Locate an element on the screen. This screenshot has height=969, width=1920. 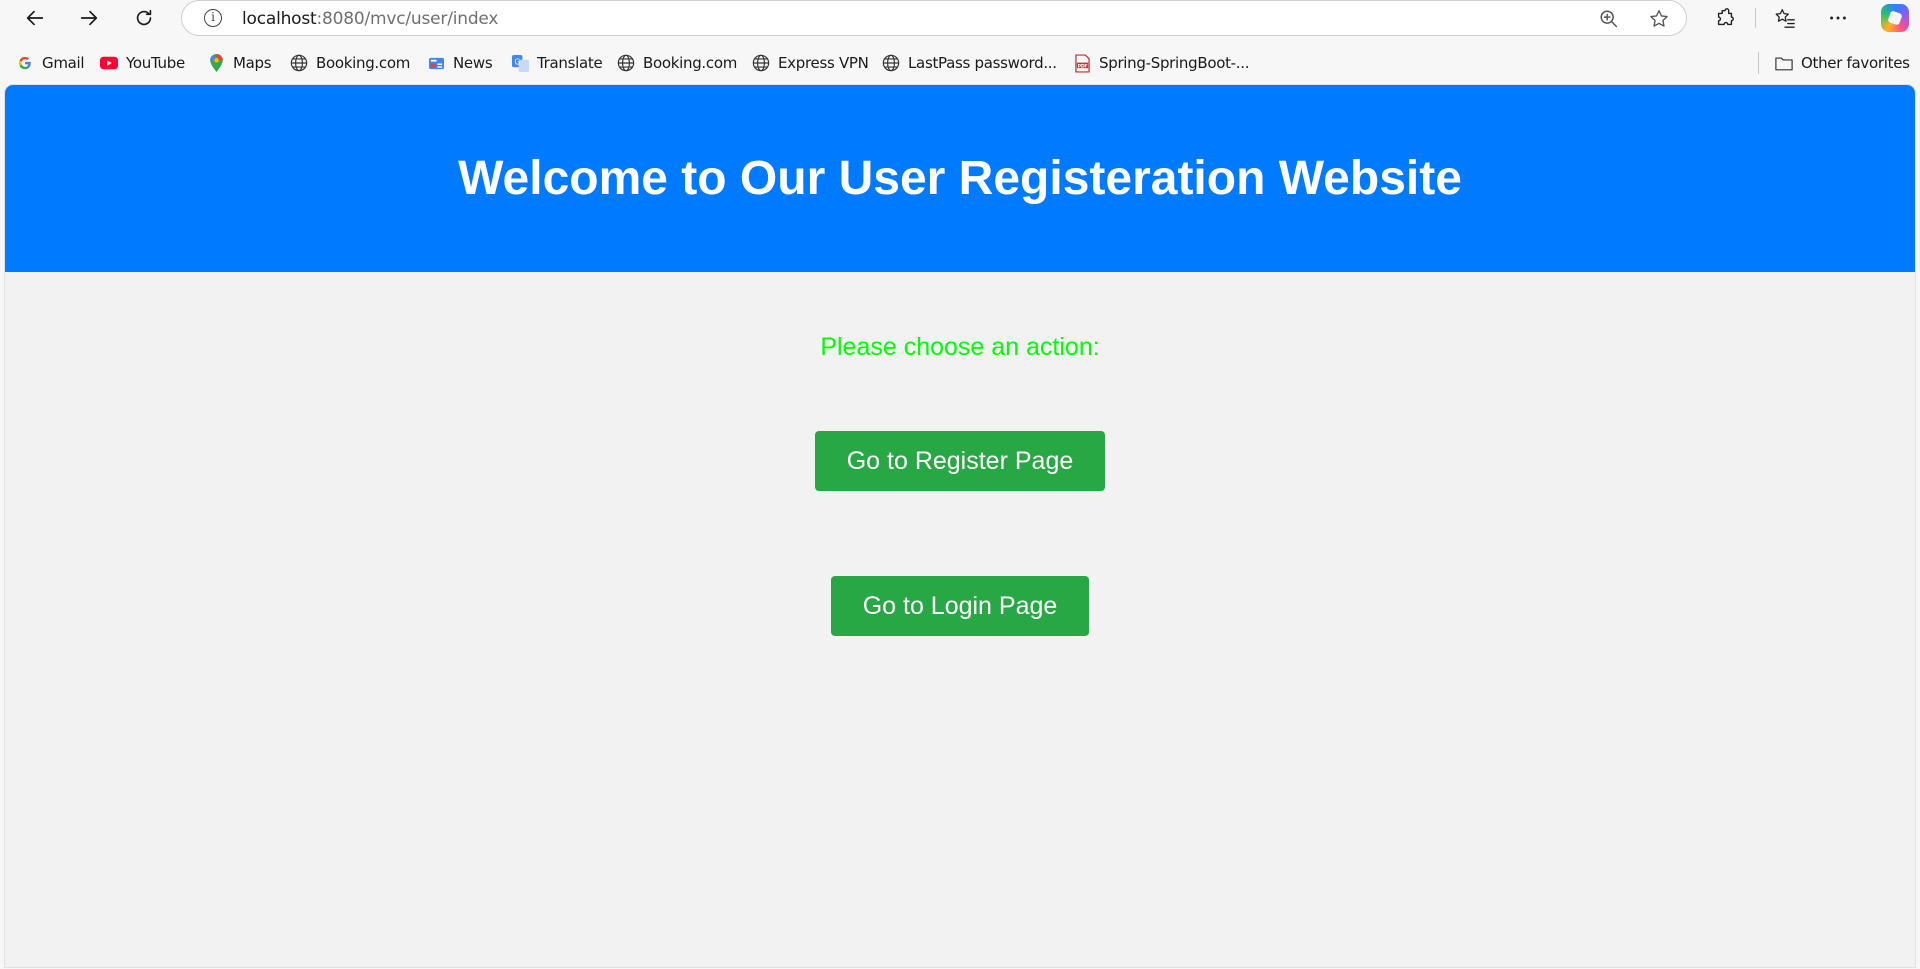
url-text: localhost:8080/mvc/user/index is located at coordinates (370, 19).